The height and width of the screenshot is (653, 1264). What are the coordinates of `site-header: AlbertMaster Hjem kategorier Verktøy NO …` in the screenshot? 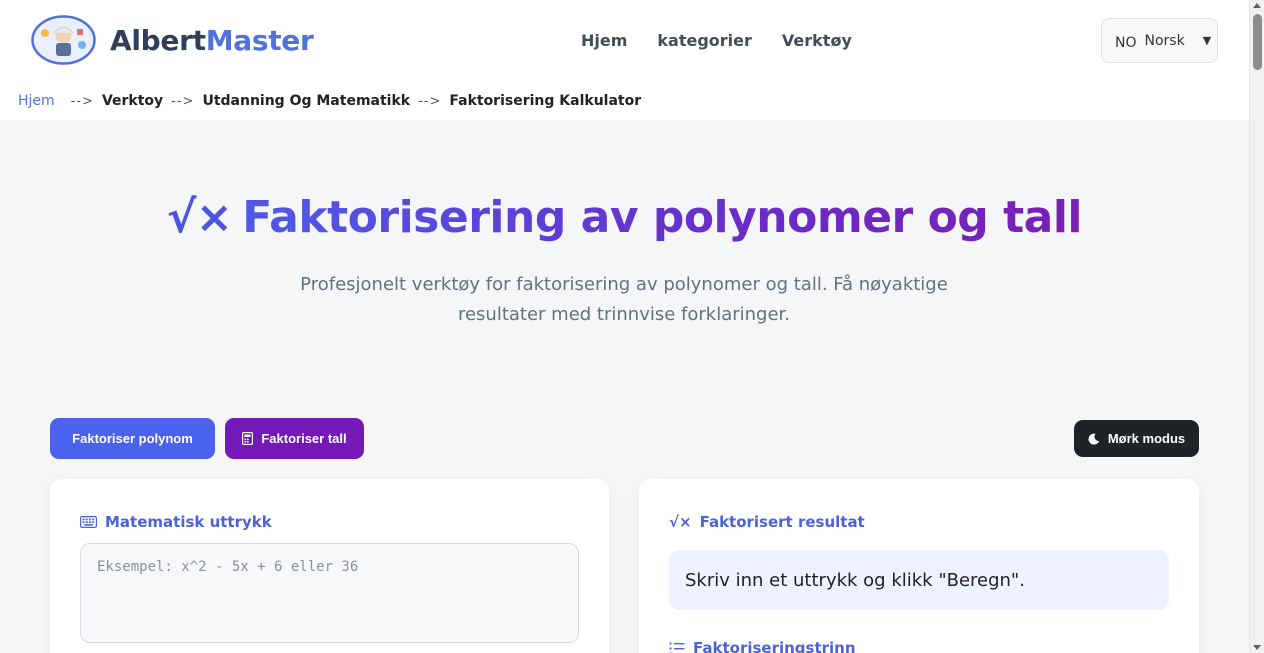 It's located at (624, 40).